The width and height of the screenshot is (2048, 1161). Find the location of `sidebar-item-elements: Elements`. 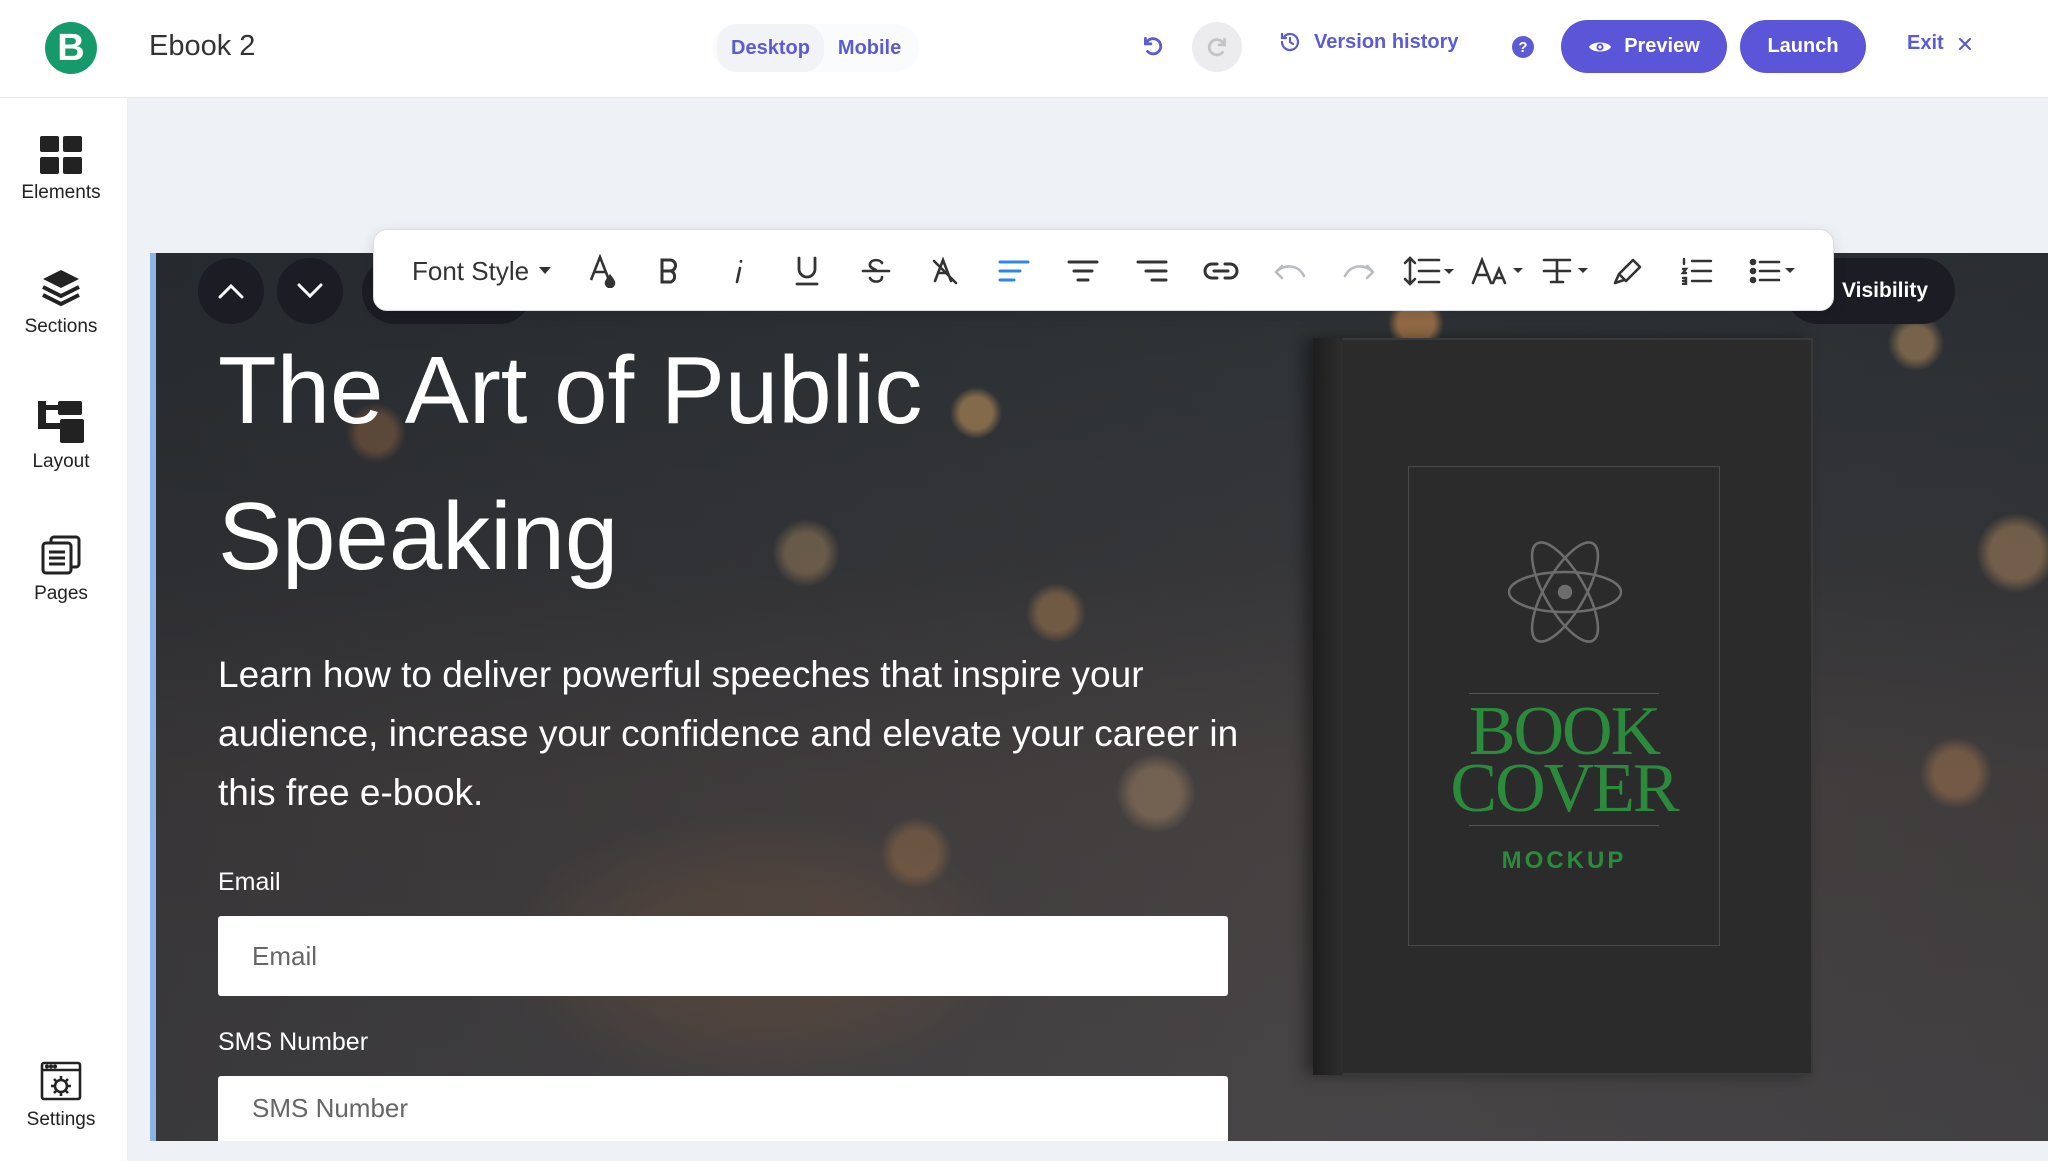

sidebar-item-elements: Elements is located at coordinates (61, 170).